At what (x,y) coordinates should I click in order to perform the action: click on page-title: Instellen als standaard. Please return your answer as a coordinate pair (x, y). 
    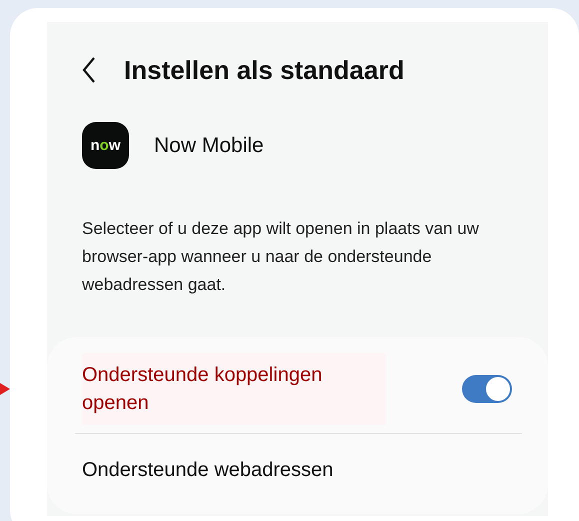
    Looking at the image, I should click on (264, 70).